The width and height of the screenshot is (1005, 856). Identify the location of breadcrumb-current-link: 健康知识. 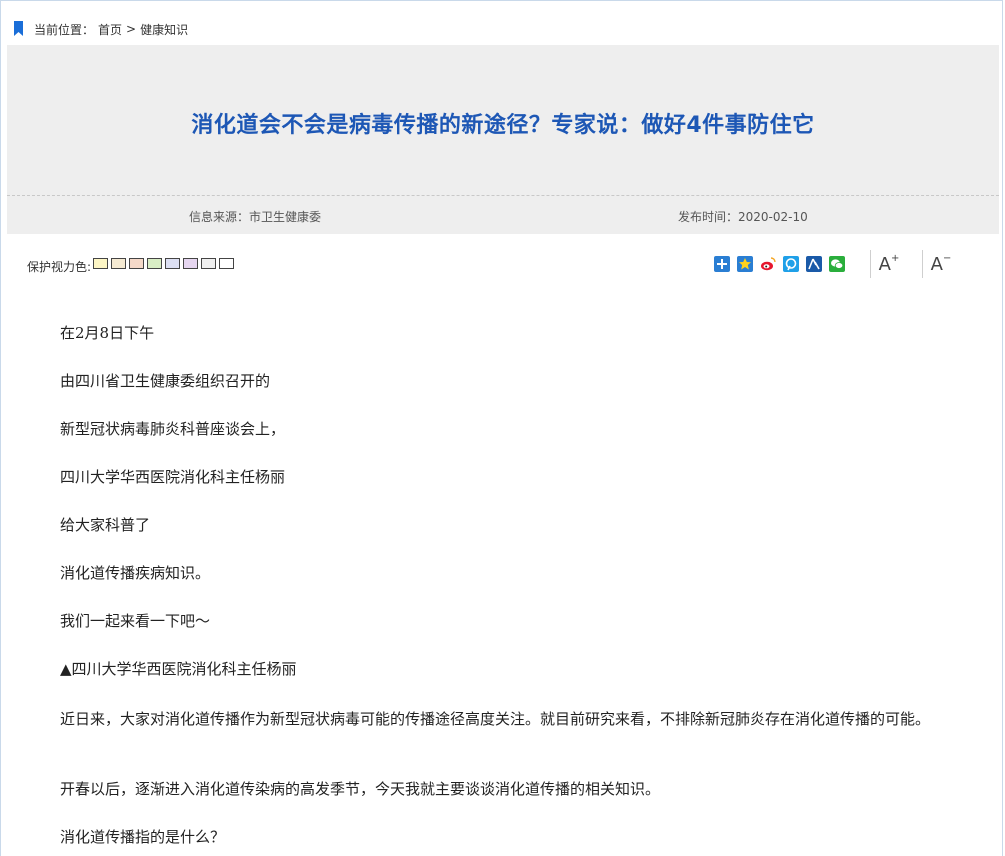
(164, 29).